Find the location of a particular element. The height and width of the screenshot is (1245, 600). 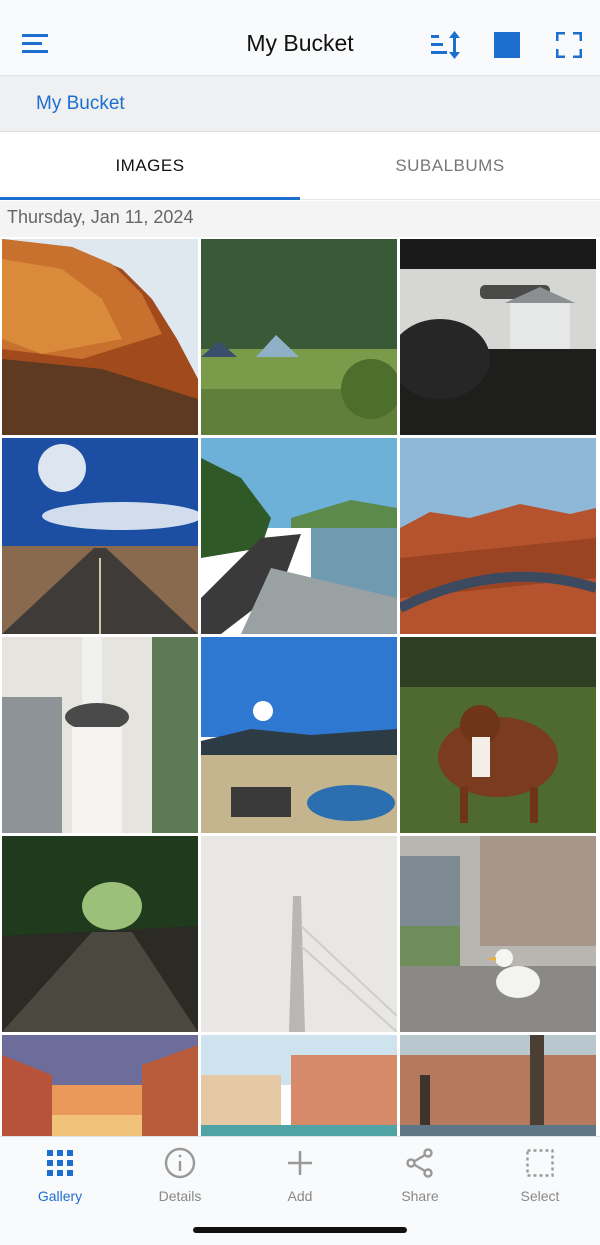

tab-subalbums: SUBALBUMS is located at coordinates (450, 166).